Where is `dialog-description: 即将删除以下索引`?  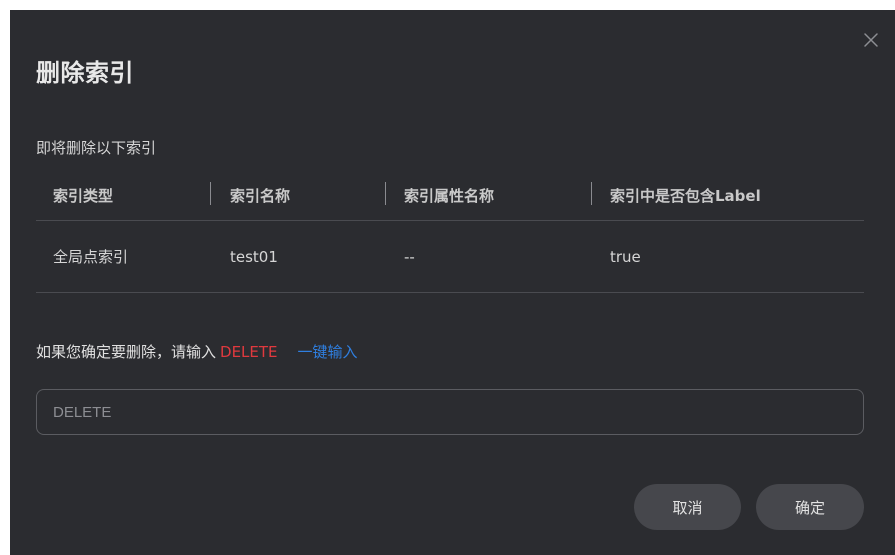
dialog-description: 即将删除以下索引 is located at coordinates (96, 148).